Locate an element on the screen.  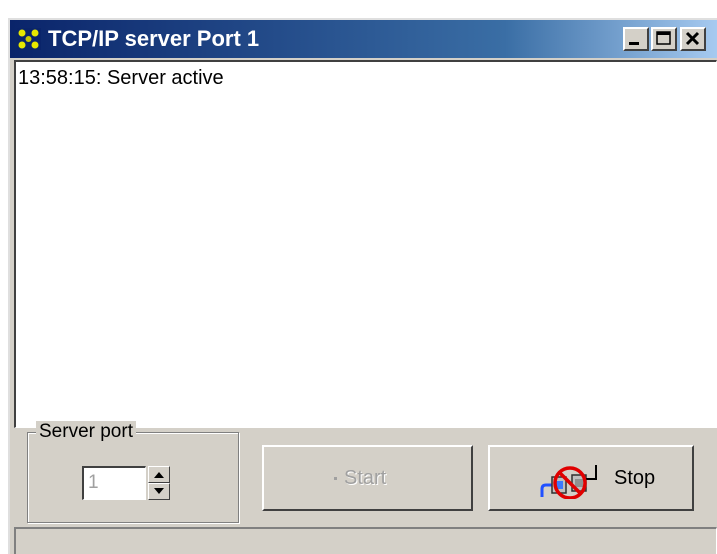
disconnect-plug-icon is located at coordinates (568, 482).